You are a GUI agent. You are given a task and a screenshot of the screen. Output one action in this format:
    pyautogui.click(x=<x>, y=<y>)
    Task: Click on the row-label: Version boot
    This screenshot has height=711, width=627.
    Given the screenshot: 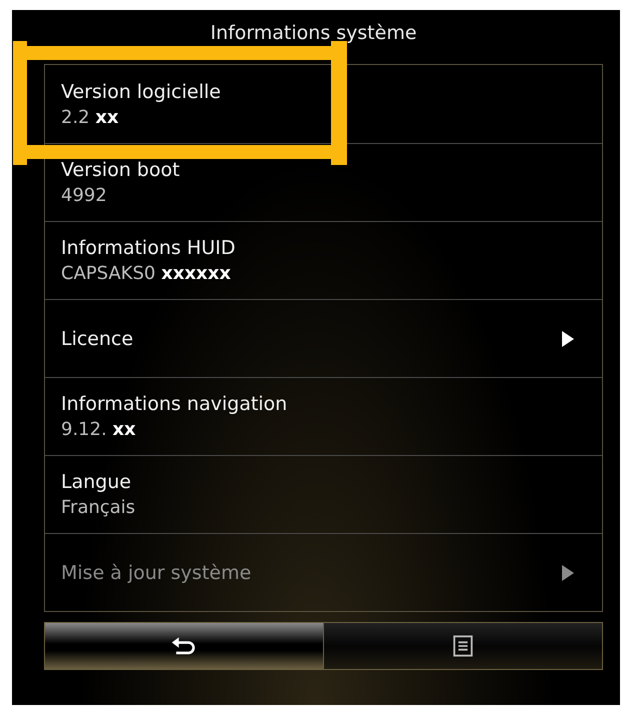 What is the action you would take?
    pyautogui.click(x=120, y=170)
    